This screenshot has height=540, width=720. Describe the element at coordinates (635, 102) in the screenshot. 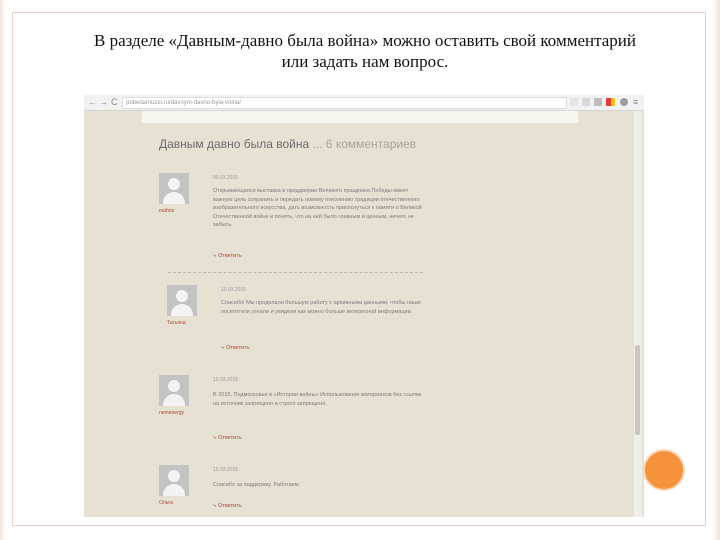

I see `menu-icon: ≡` at that location.